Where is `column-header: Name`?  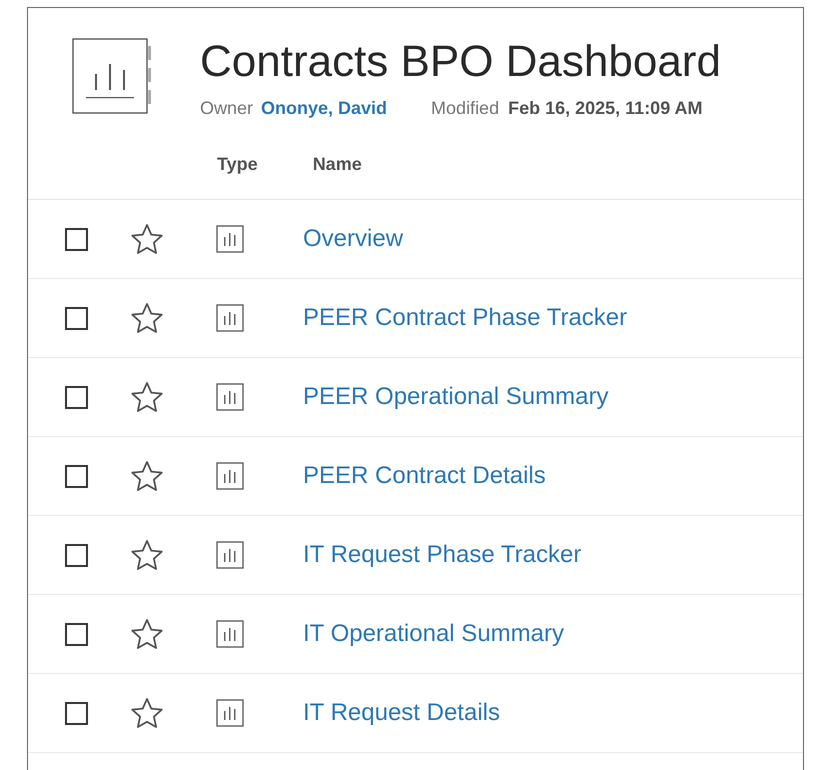 column-header: Name is located at coordinates (337, 164).